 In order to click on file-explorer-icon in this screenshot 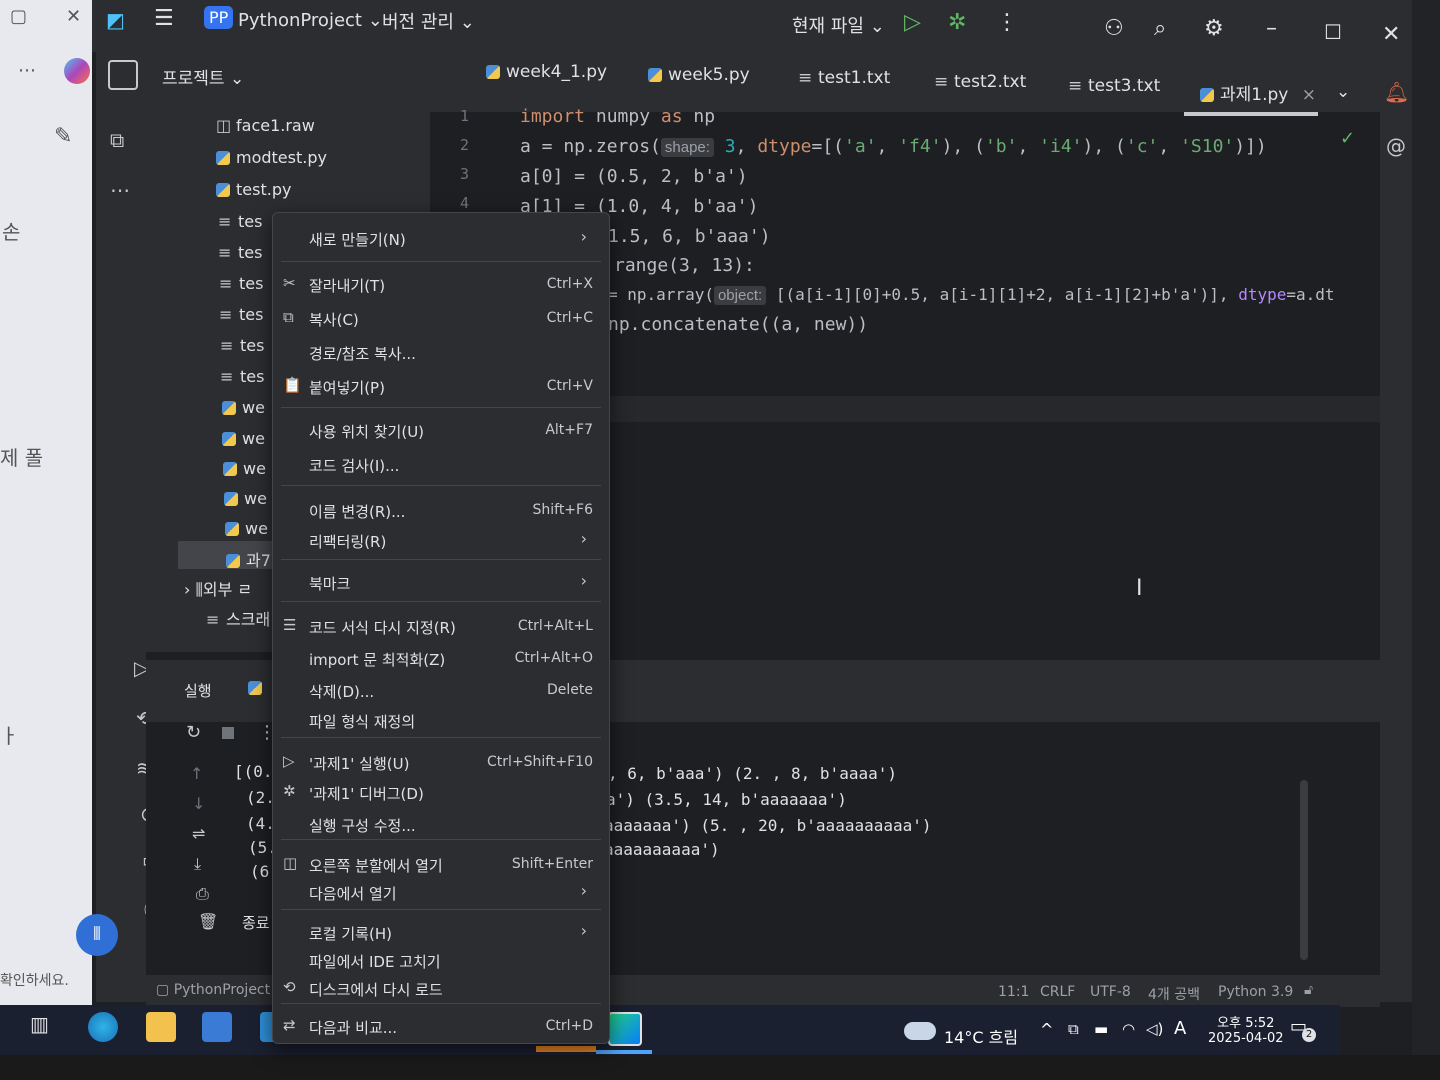, I will do `click(161, 1027)`.